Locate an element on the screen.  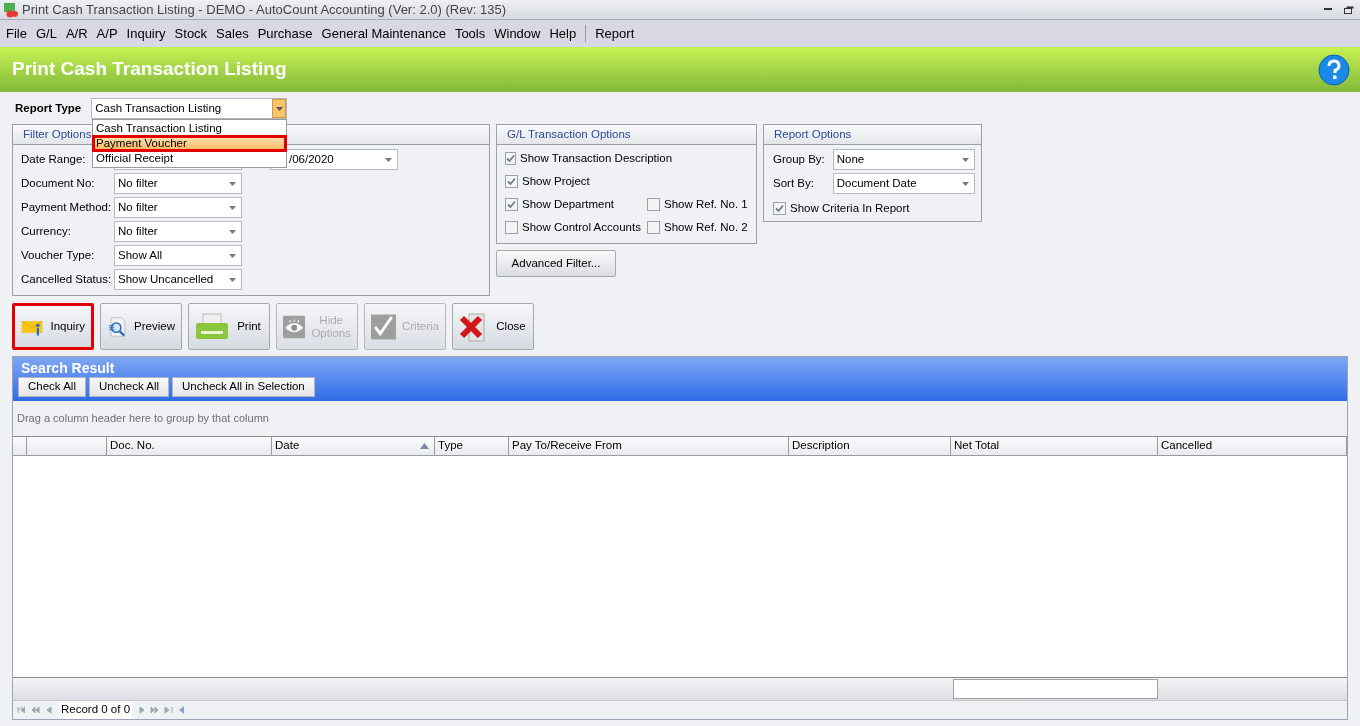
checkbox-label: Show Ref. No. 2 is located at coordinates (706, 227).